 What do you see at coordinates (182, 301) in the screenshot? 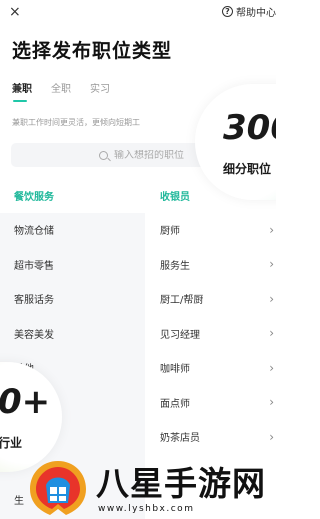
I see `subcategory-label: 厨工/帮厨` at bounding box center [182, 301].